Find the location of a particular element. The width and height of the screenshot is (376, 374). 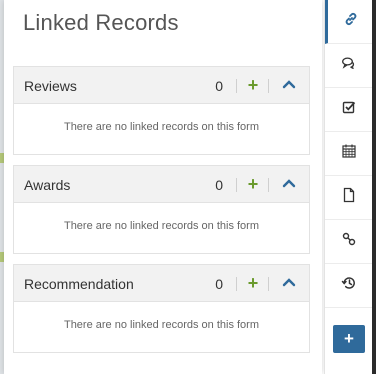

sidebar-item-documents is located at coordinates (349, 198).